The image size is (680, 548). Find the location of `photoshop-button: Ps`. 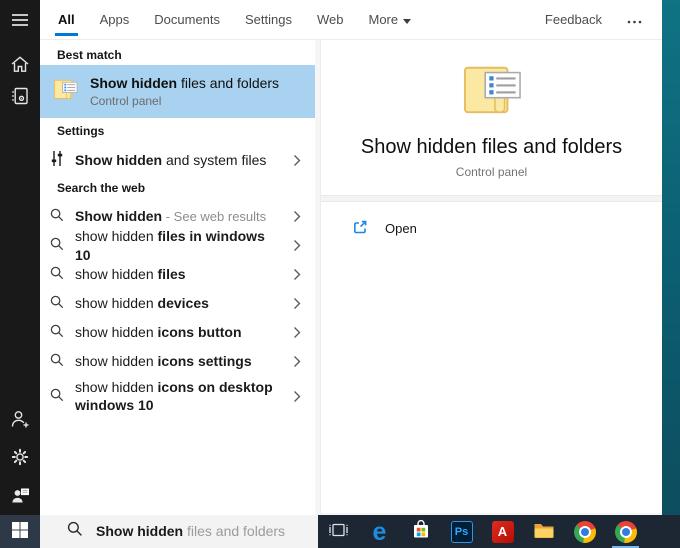

photoshop-button: Ps is located at coordinates (461, 531).